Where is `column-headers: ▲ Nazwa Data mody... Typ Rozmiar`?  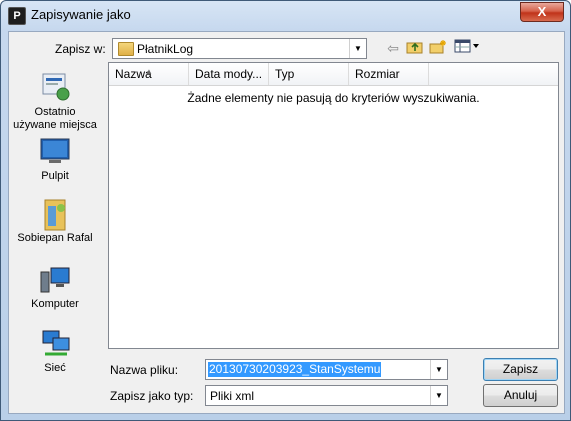
column-headers: ▲ Nazwa Data mody... Typ Rozmiar is located at coordinates (333, 74).